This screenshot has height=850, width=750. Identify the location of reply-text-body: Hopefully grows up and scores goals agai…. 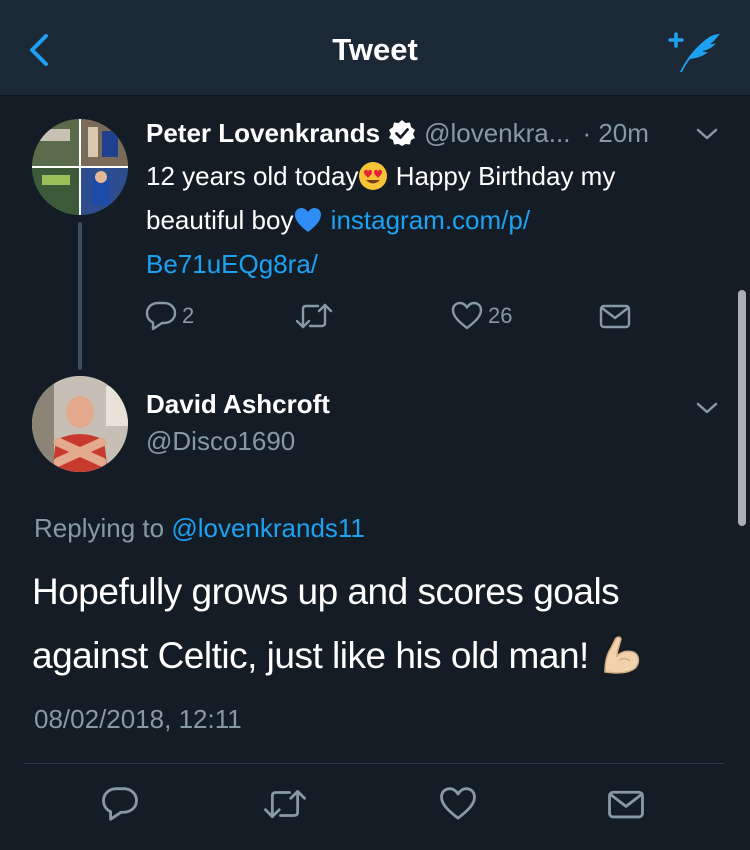
(326, 623).